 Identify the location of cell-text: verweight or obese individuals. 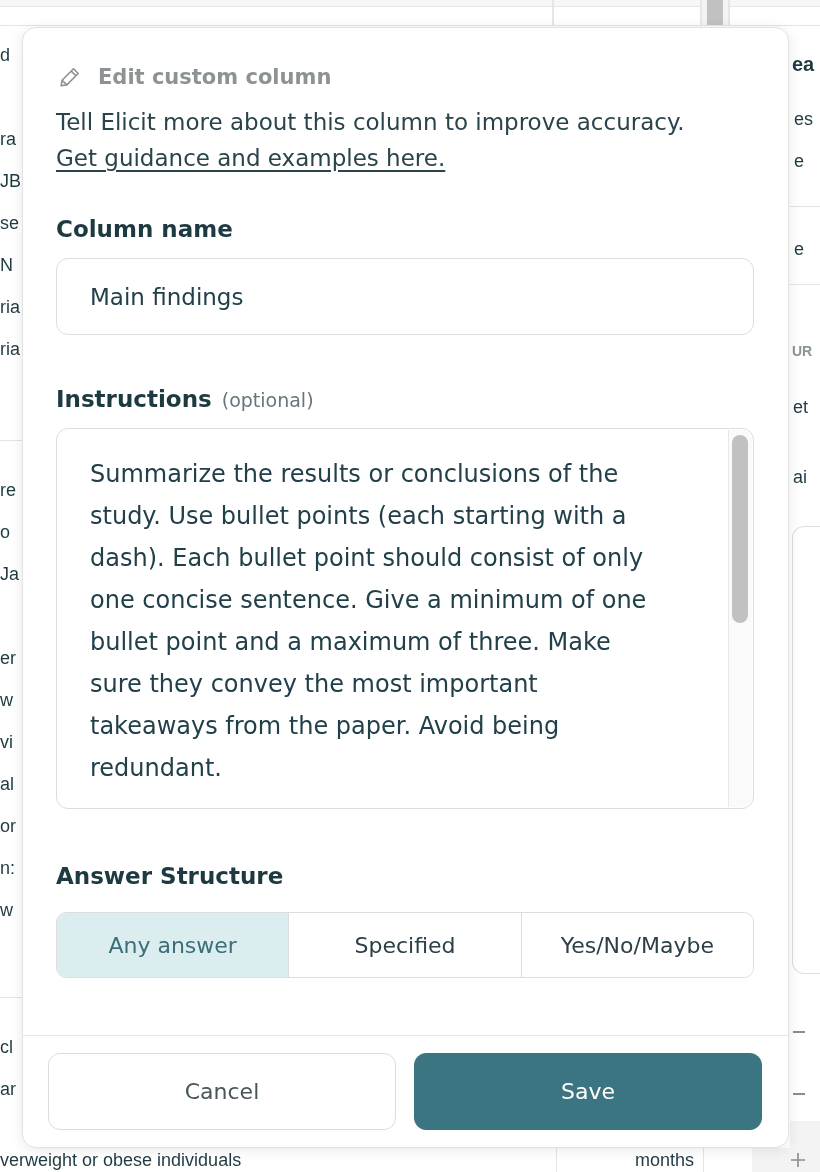
(121, 1160).